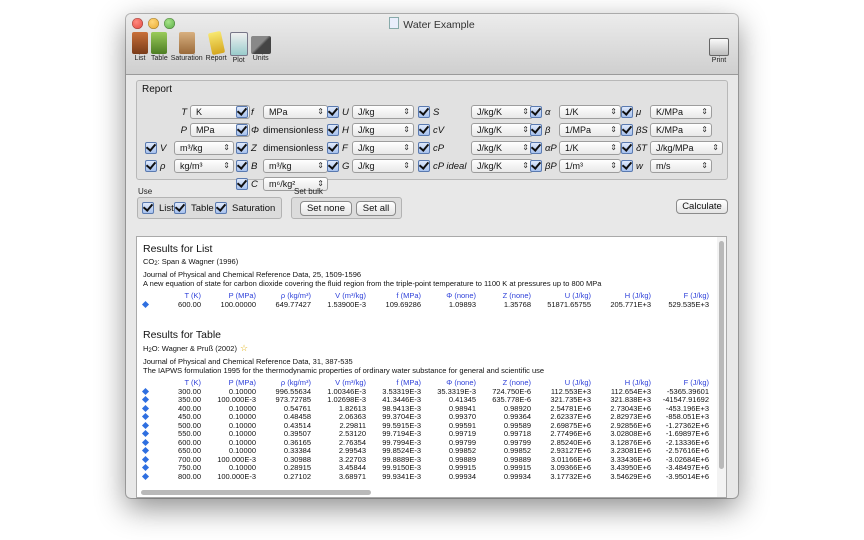 Image resolution: width=864 pixels, height=540 pixels. I want to click on U-unit-select: J/kg, so click(383, 112).